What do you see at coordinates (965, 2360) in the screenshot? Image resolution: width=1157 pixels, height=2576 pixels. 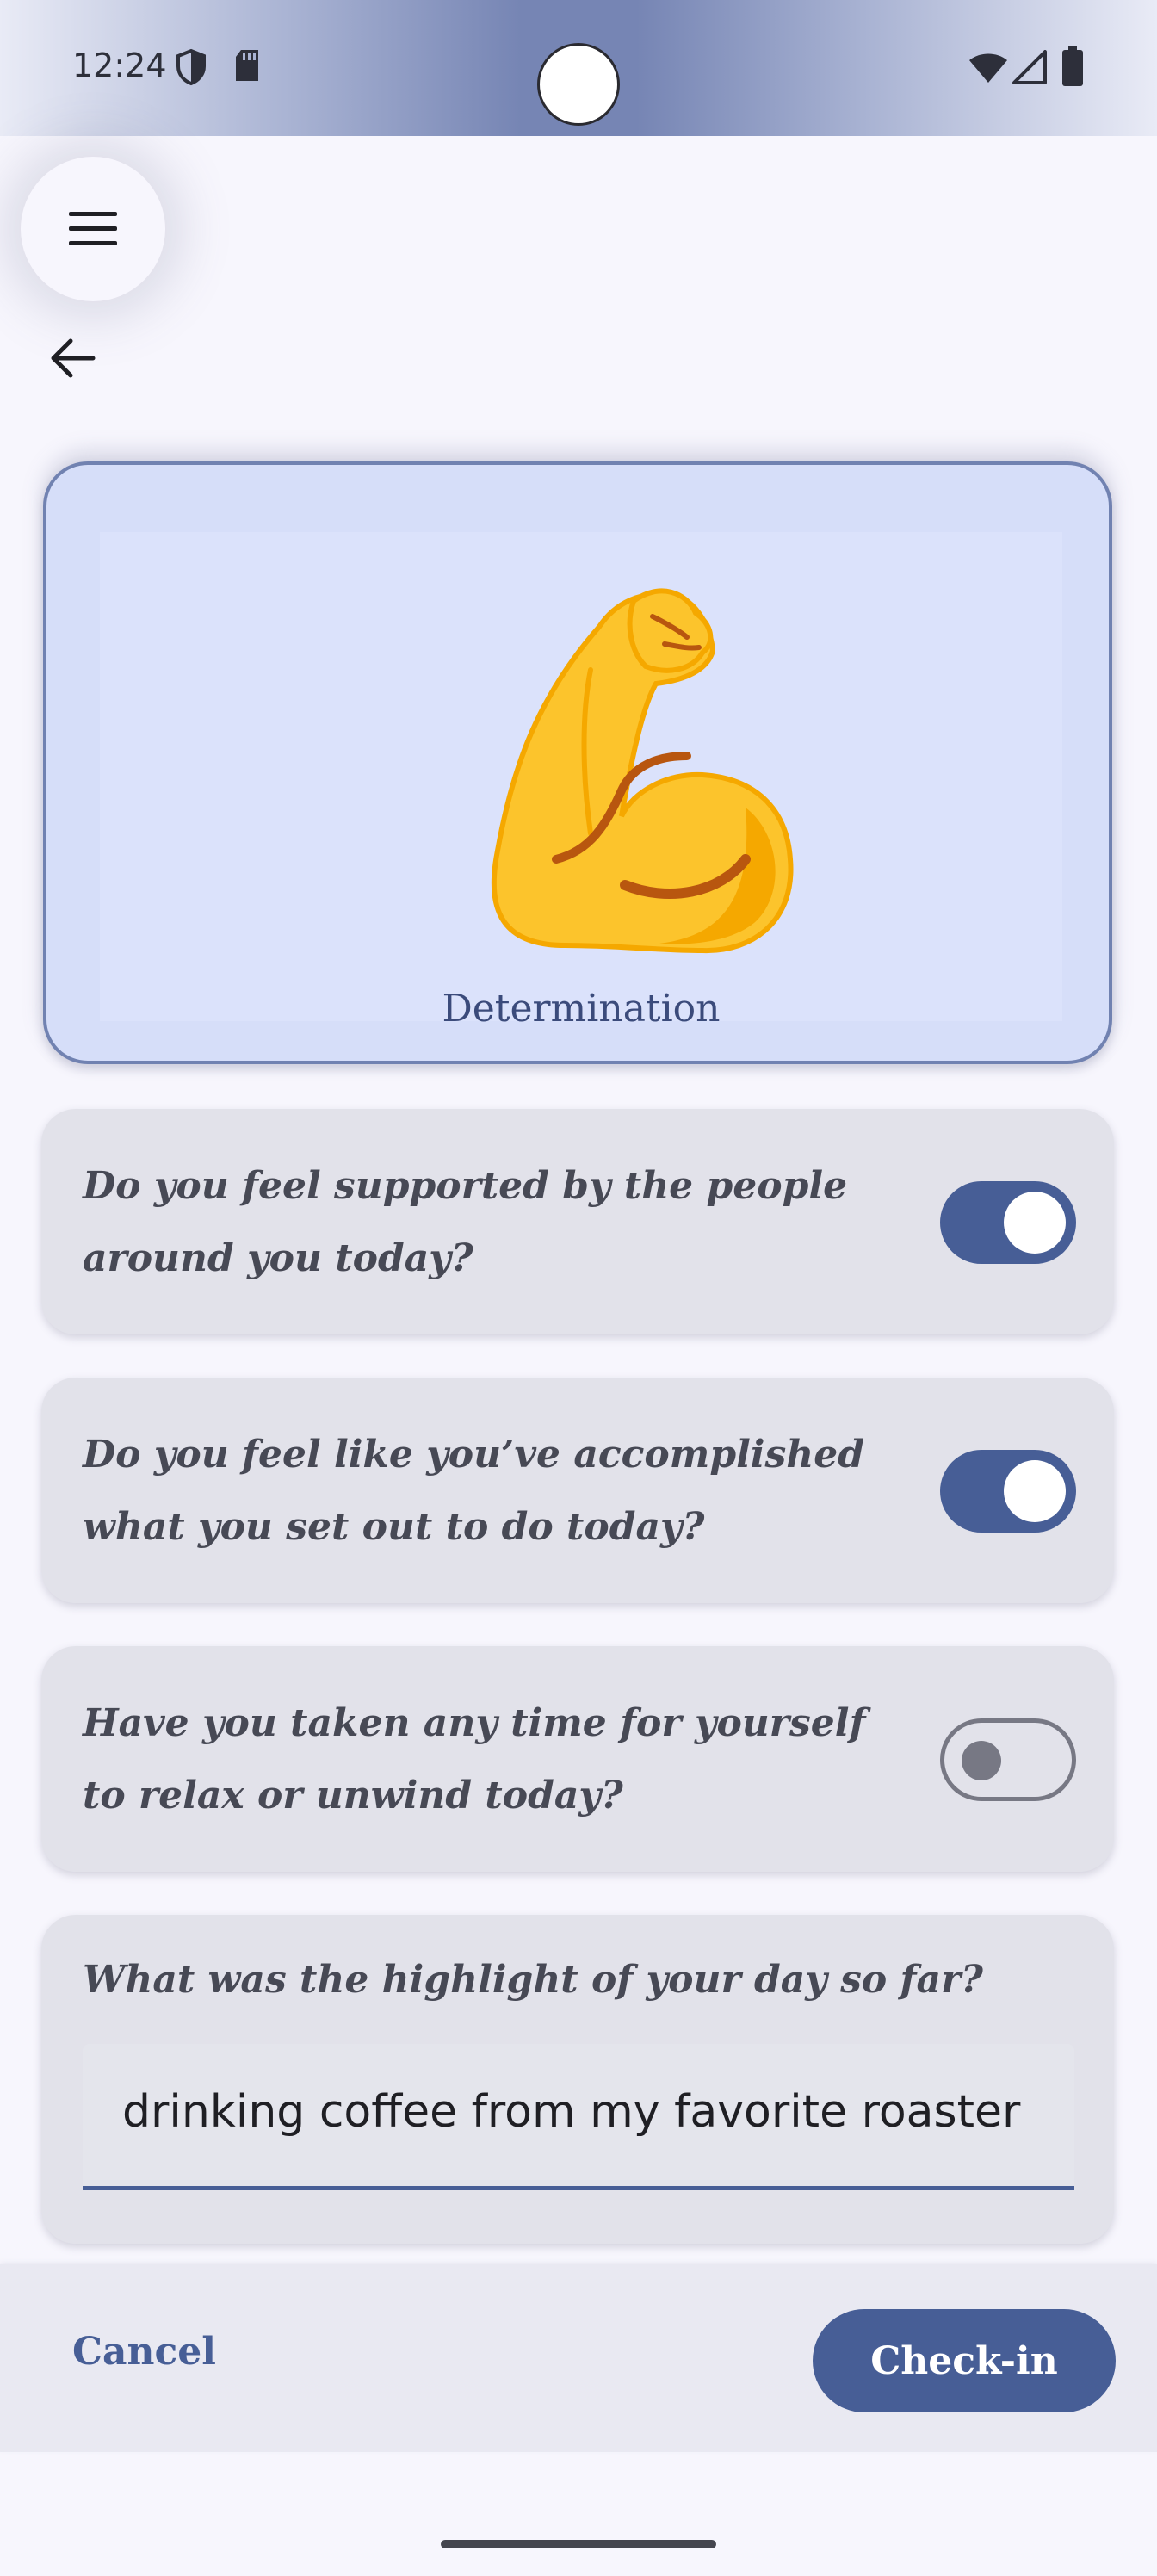 I see `check-in-button: Check-in` at bounding box center [965, 2360].